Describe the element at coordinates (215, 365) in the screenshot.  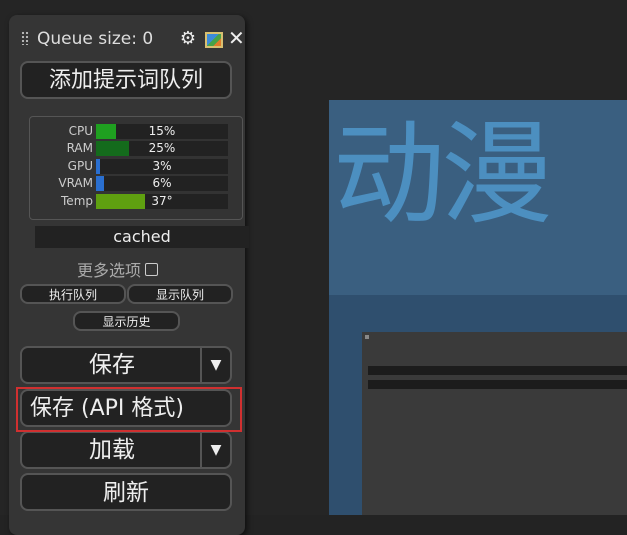
I see `save-dropdown-arrow-icon: ▼` at that location.